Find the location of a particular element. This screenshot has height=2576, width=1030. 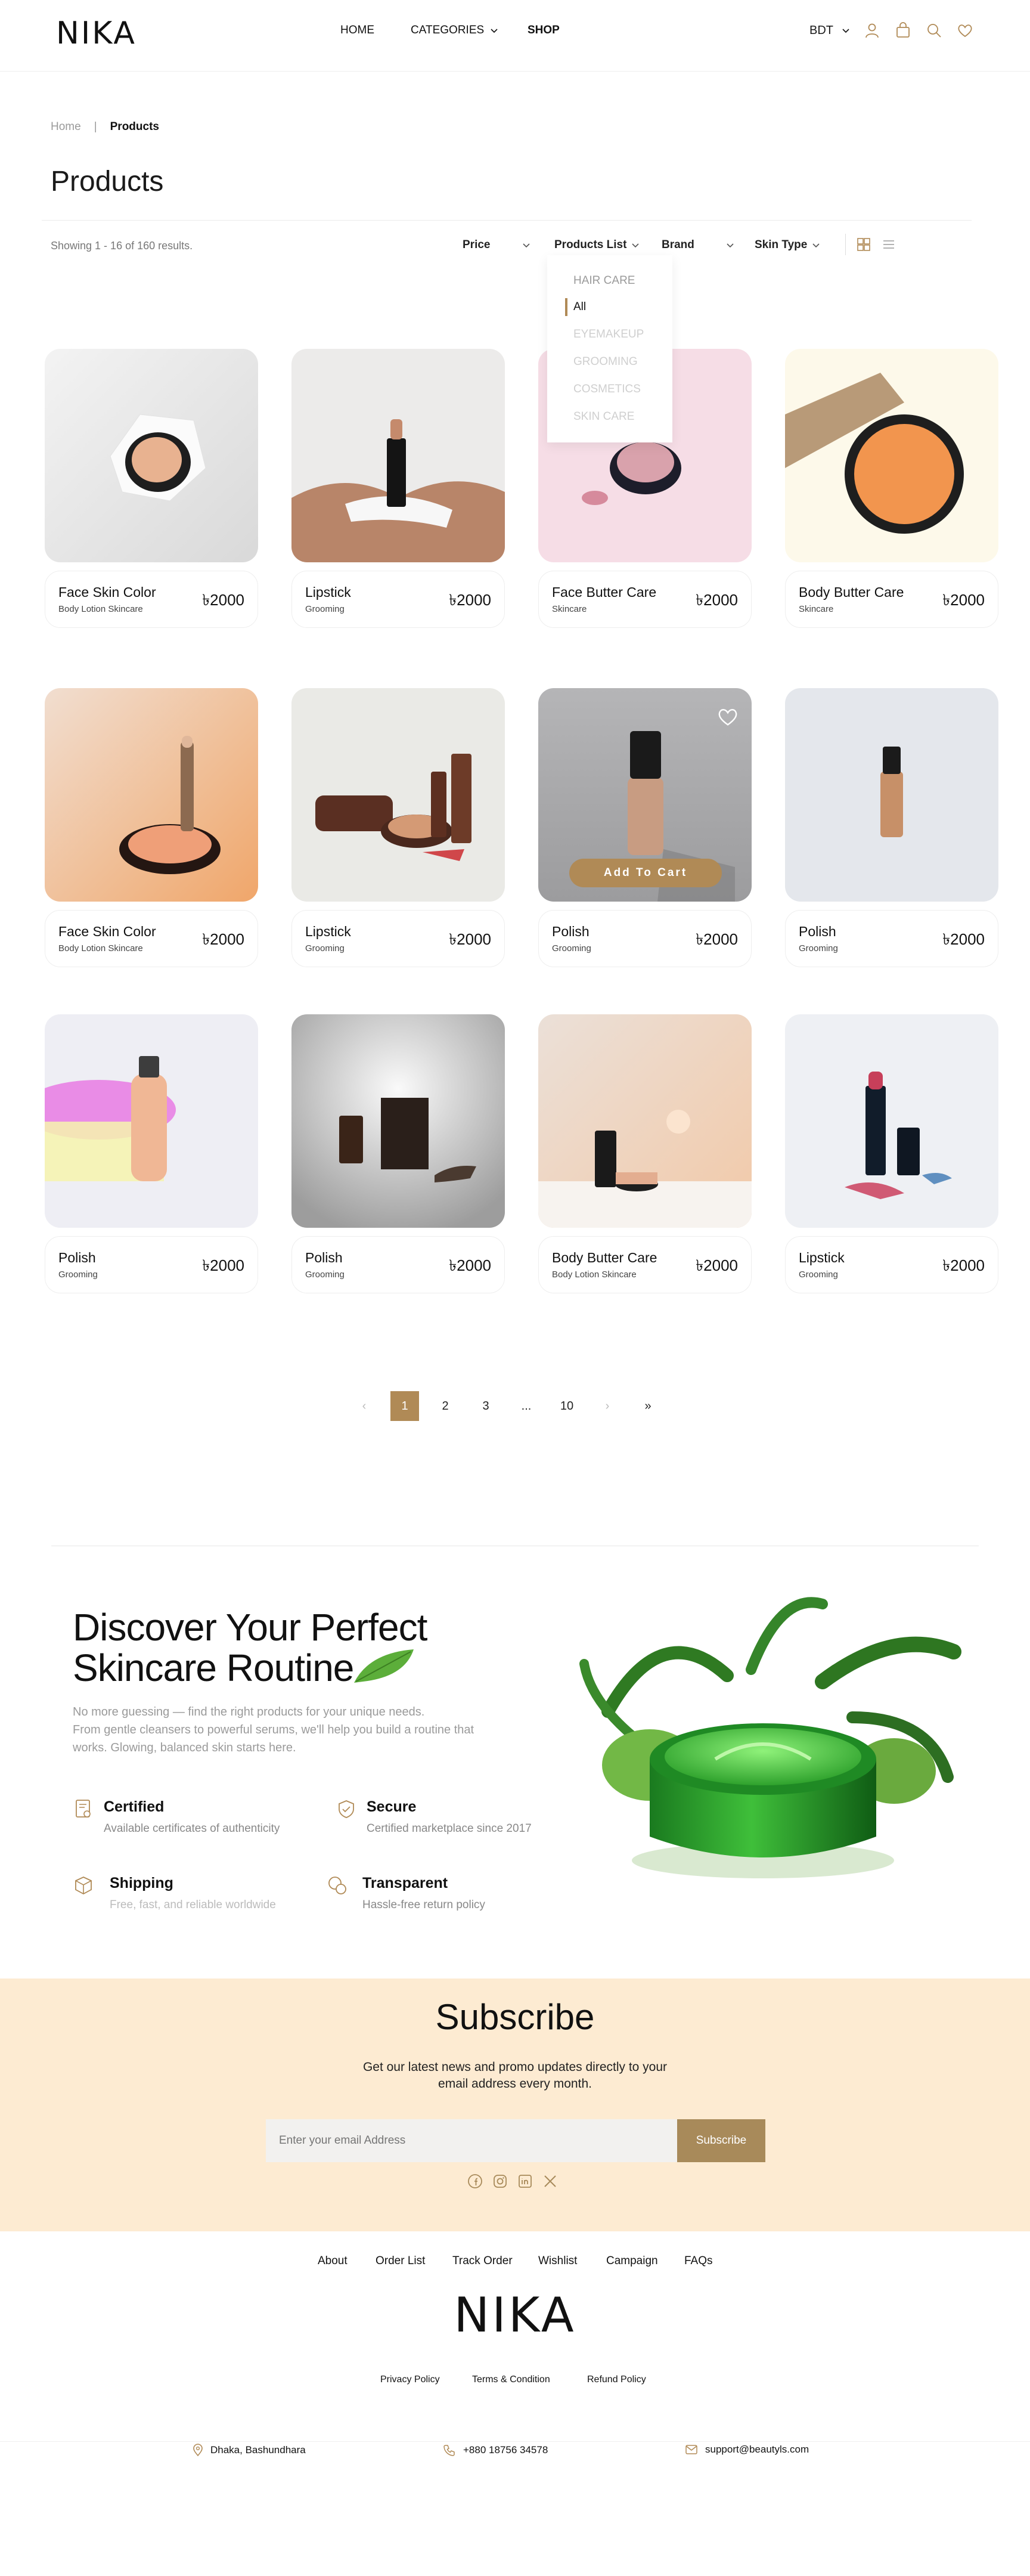

footer-link-about: About is located at coordinates (333, 2261).